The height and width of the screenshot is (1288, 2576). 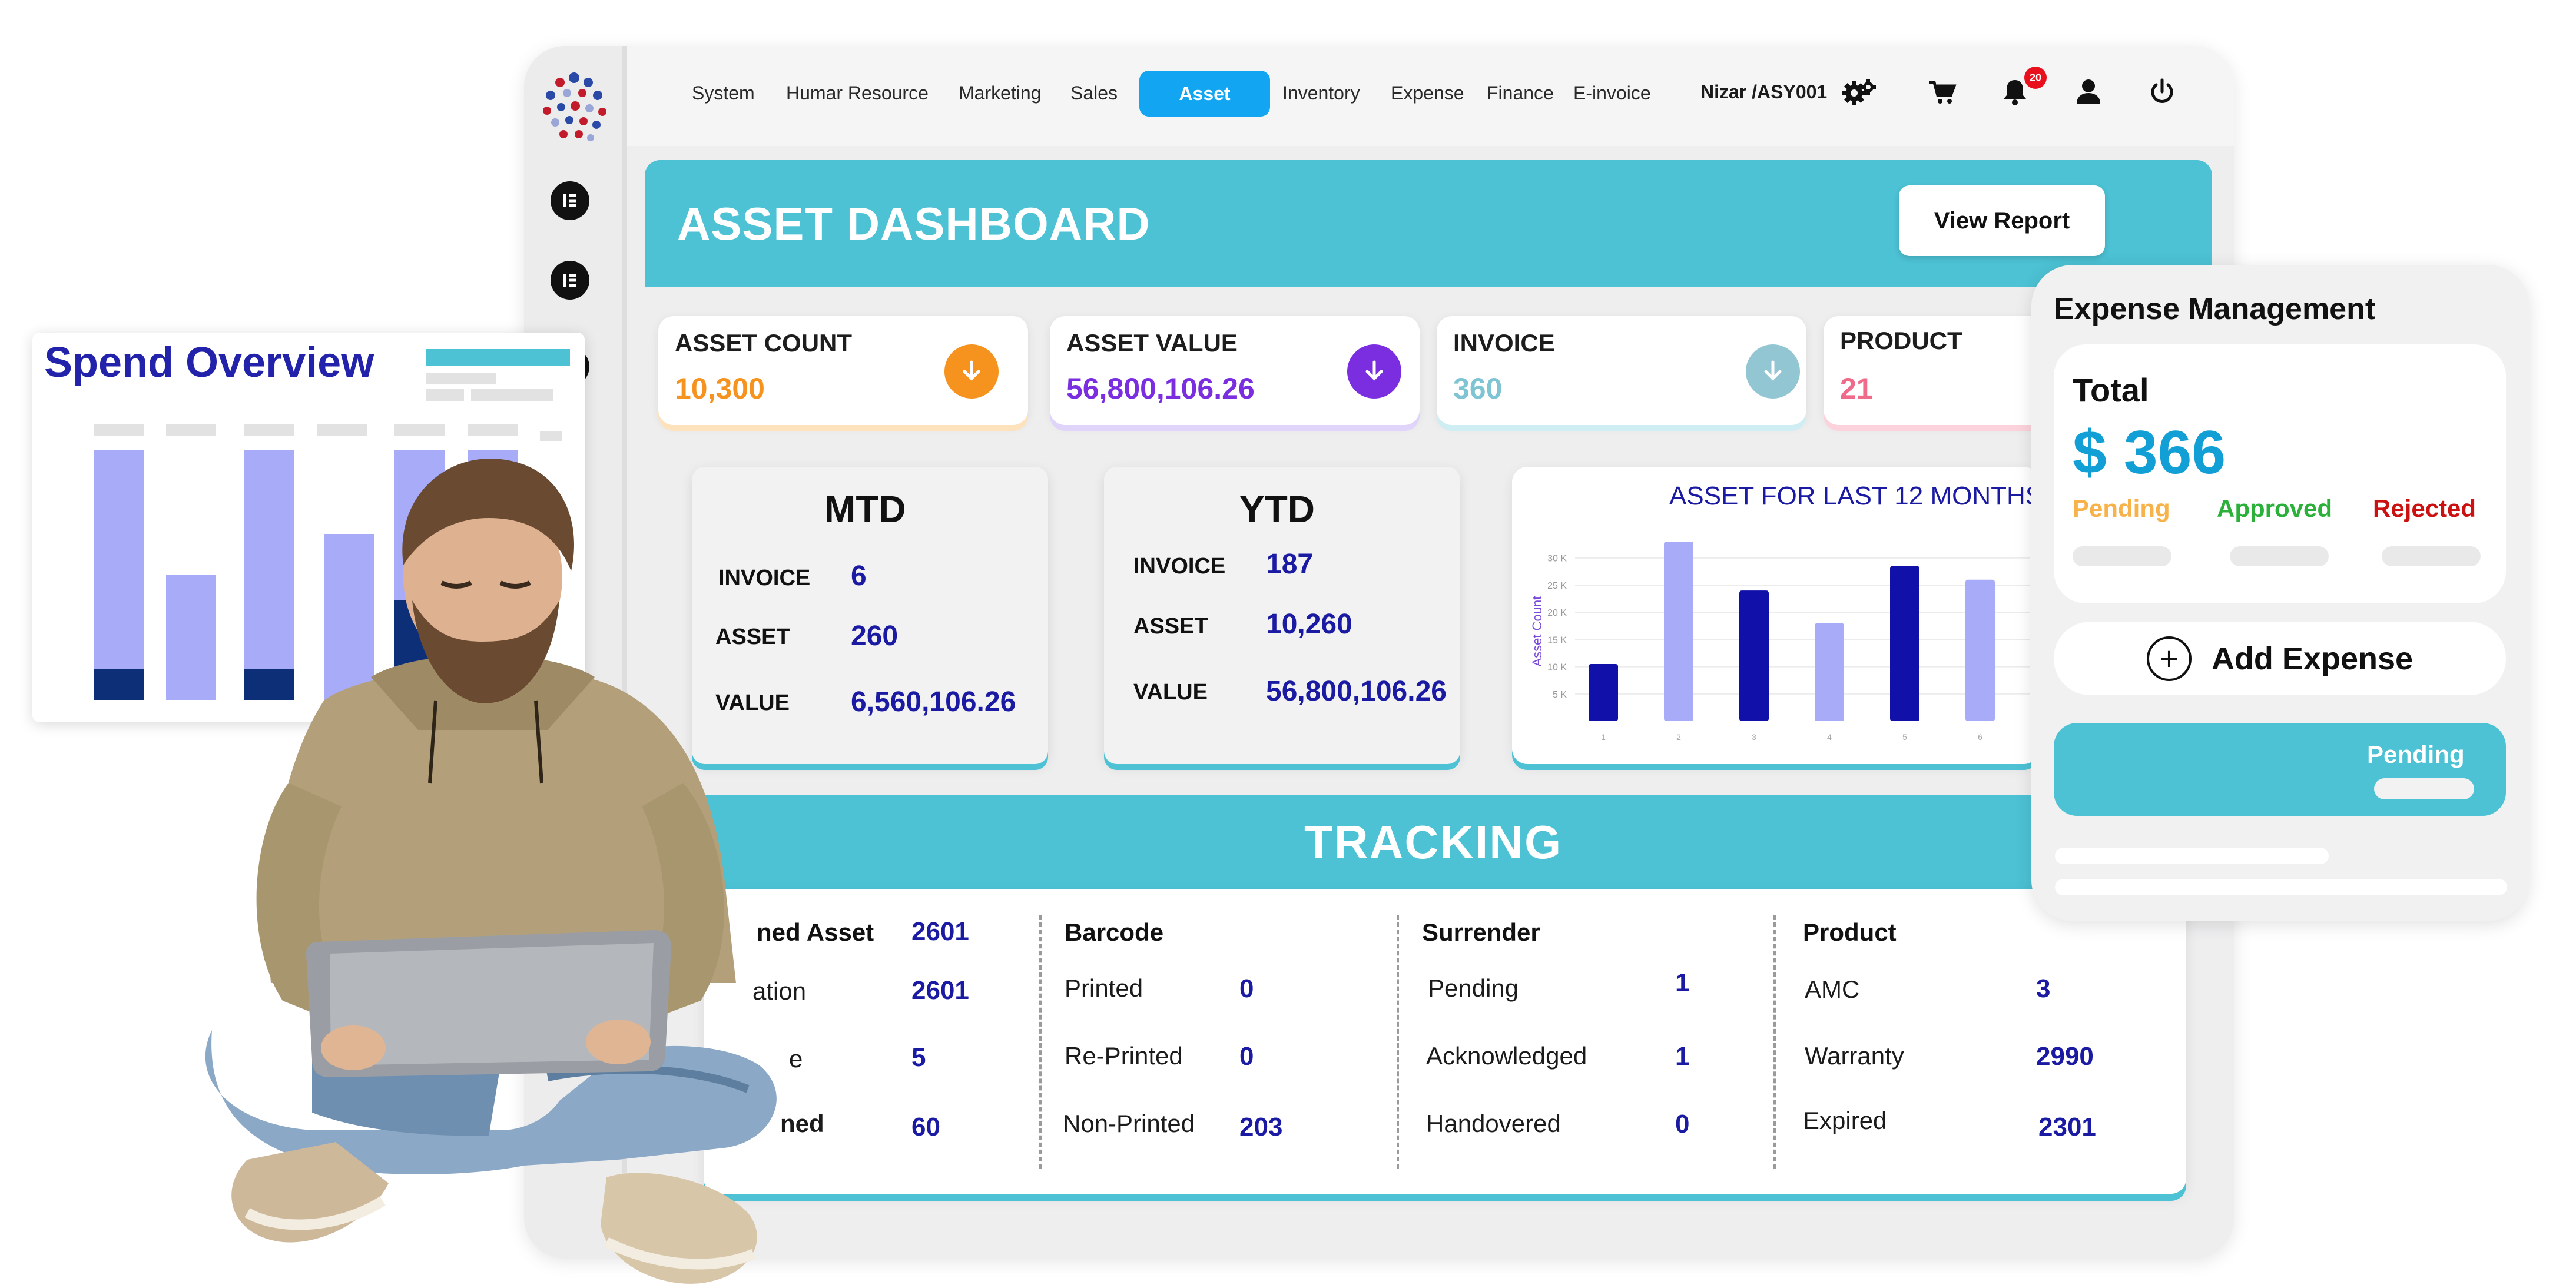 I want to click on chart-y-tick-label: 30 K, so click(x=1557, y=559).